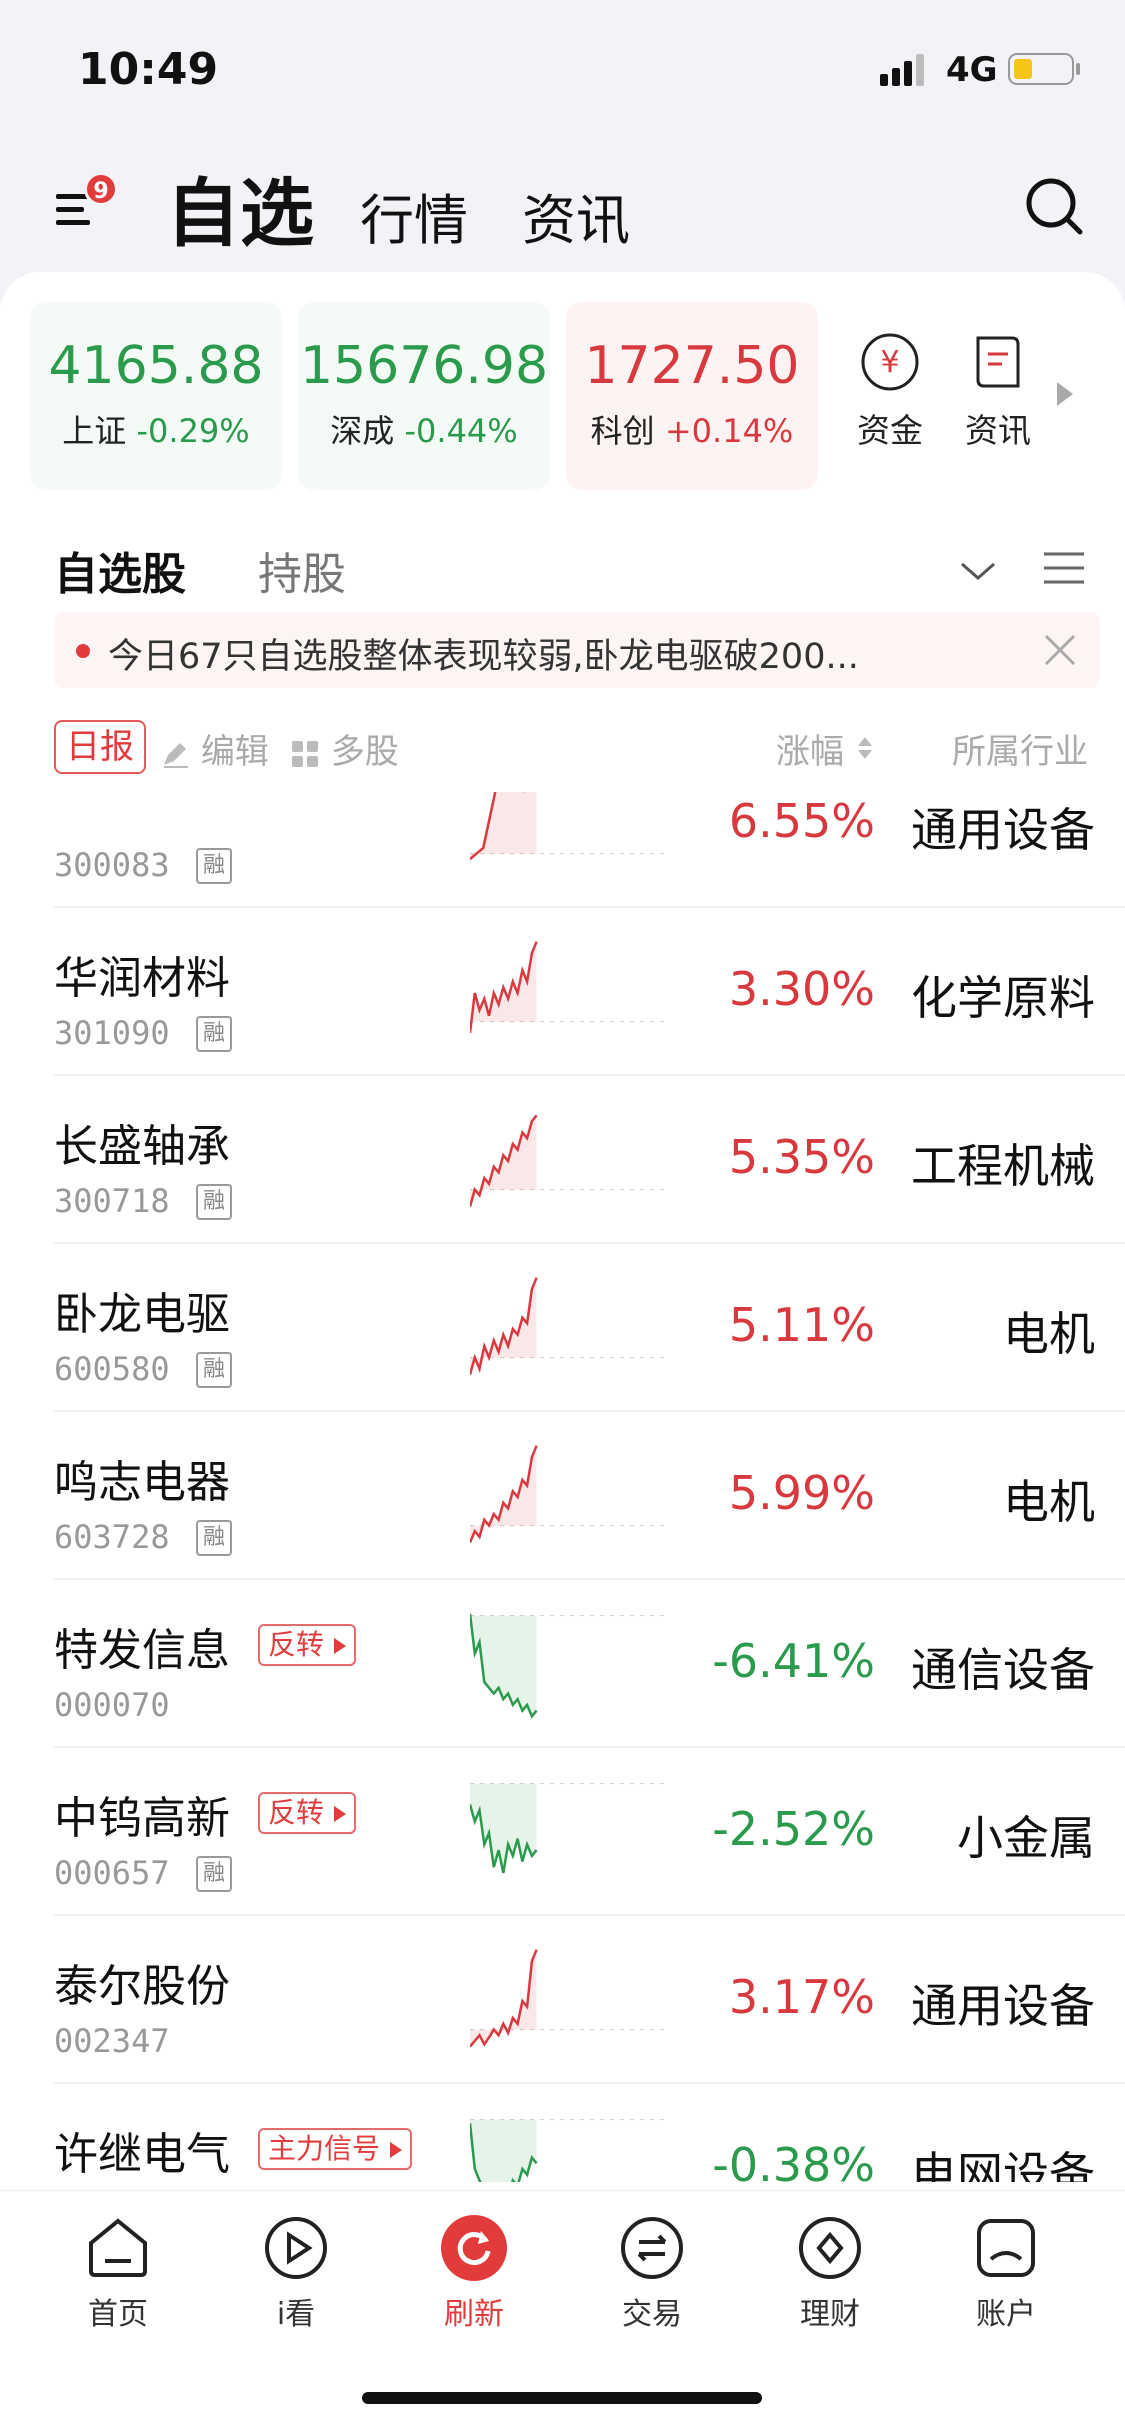 The width and height of the screenshot is (1125, 2436). What do you see at coordinates (562, 747) in the screenshot?
I see `list-toolbar: 日报 编辑 多股 涨幅 所属行业` at bounding box center [562, 747].